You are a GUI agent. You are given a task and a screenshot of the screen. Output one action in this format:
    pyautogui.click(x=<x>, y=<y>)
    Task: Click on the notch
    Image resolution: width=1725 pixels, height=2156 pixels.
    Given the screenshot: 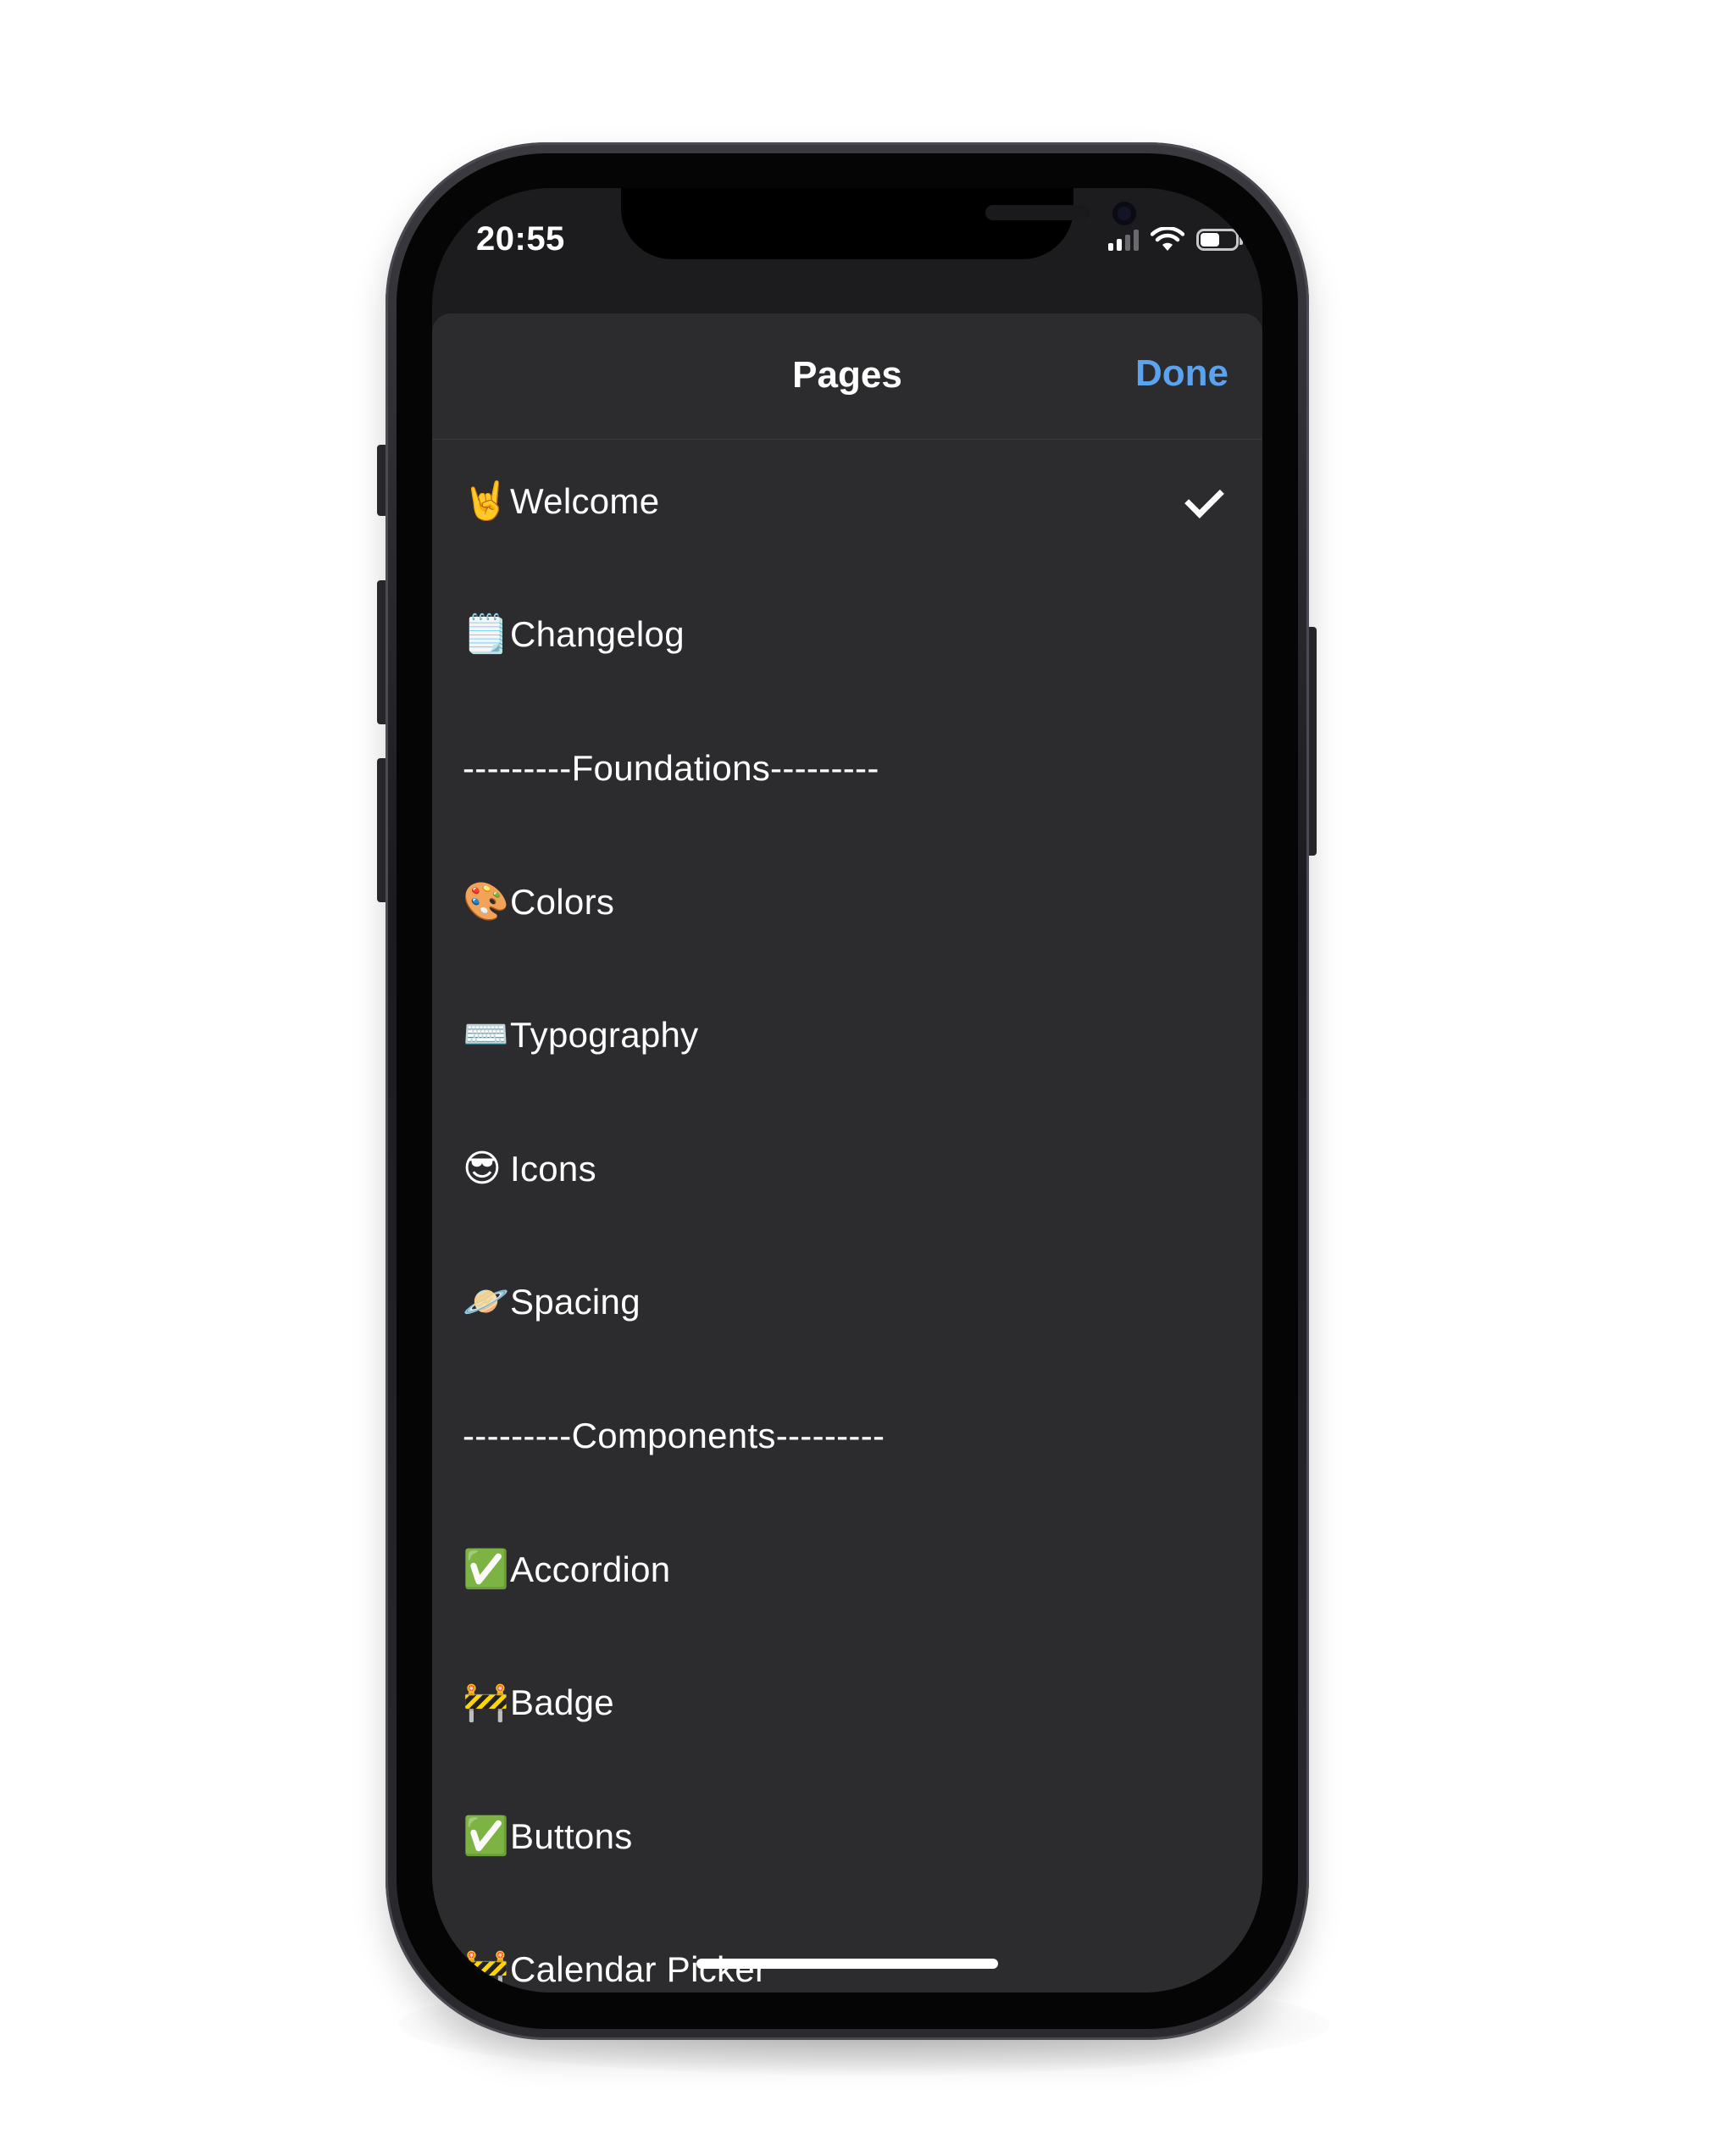 What is the action you would take?
    pyautogui.click(x=879, y=223)
    